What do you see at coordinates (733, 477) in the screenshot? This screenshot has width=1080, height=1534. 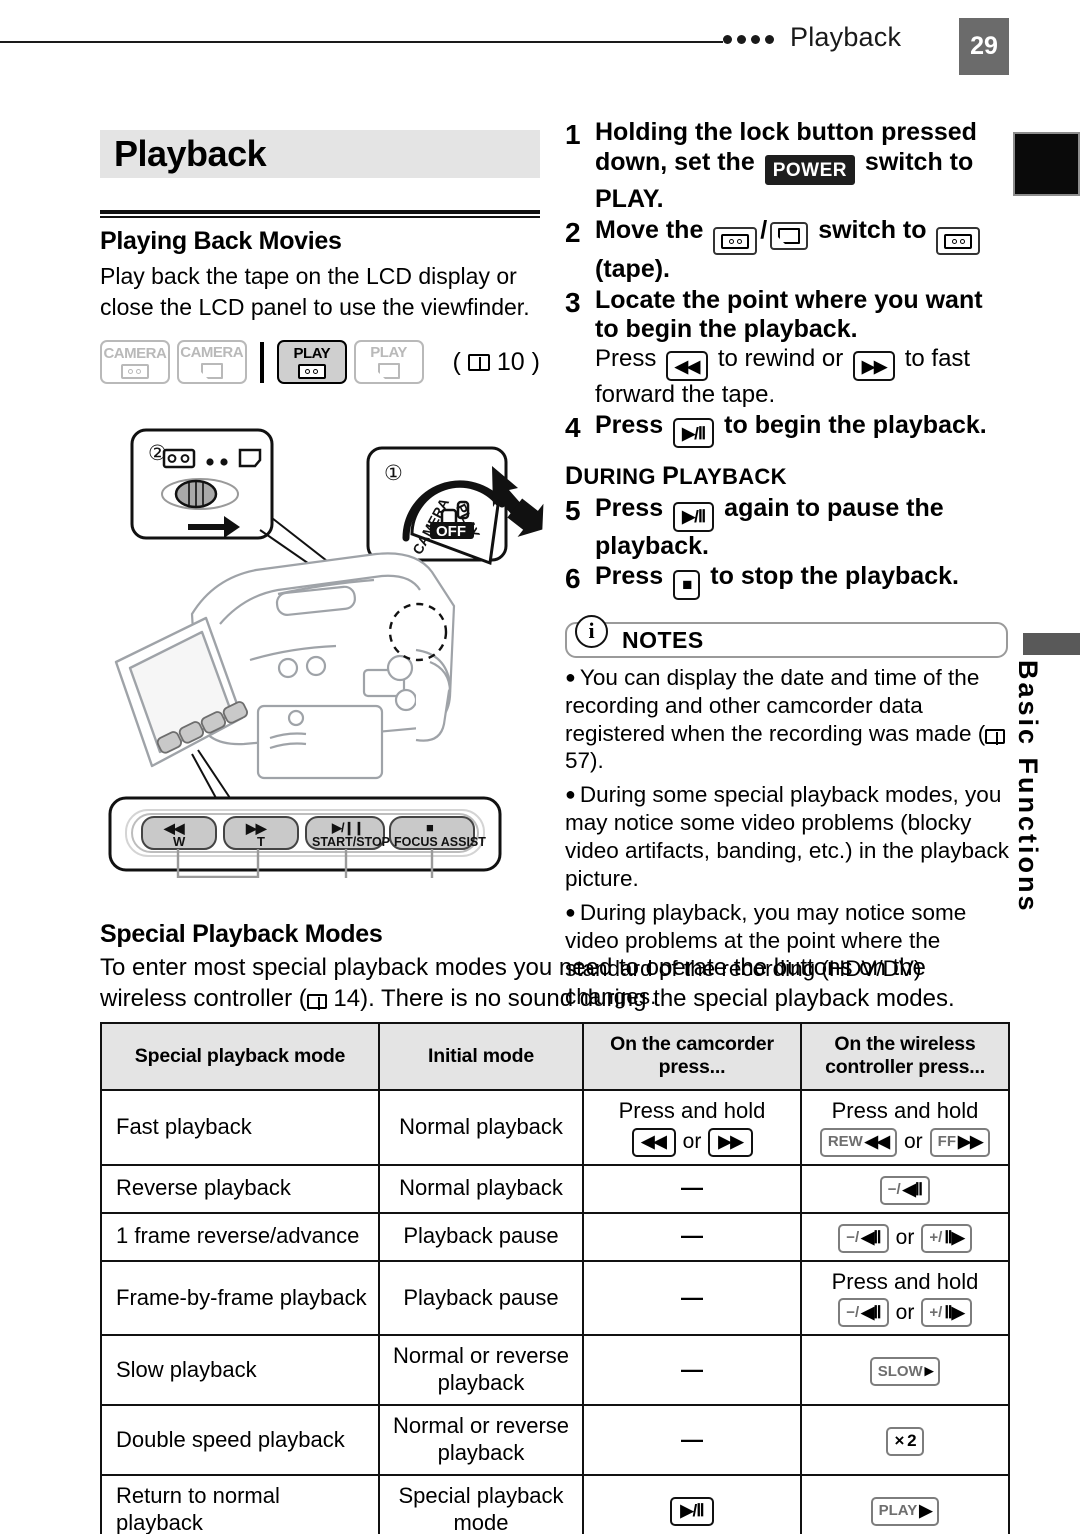 I see `heading-playback: LAYBACK` at bounding box center [733, 477].